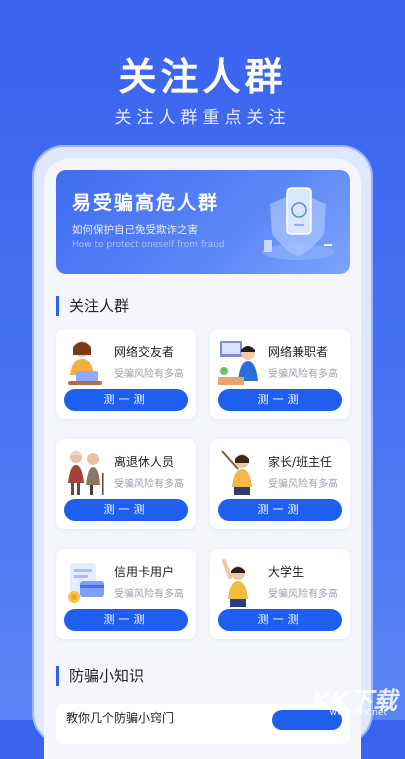 The height and width of the screenshot is (759, 405). Describe the element at coordinates (86, 583) in the screenshot. I see `credit-card-illustration` at that location.